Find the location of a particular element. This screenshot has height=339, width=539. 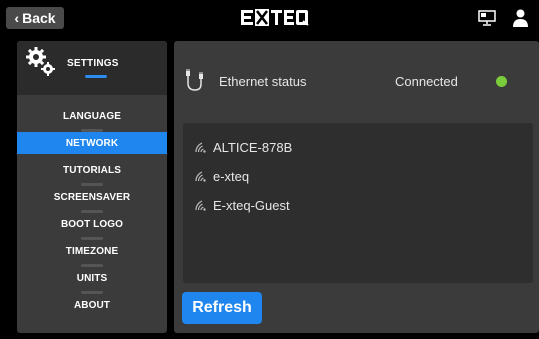

ethernet-status-label: Ethernet status is located at coordinates (263, 81).